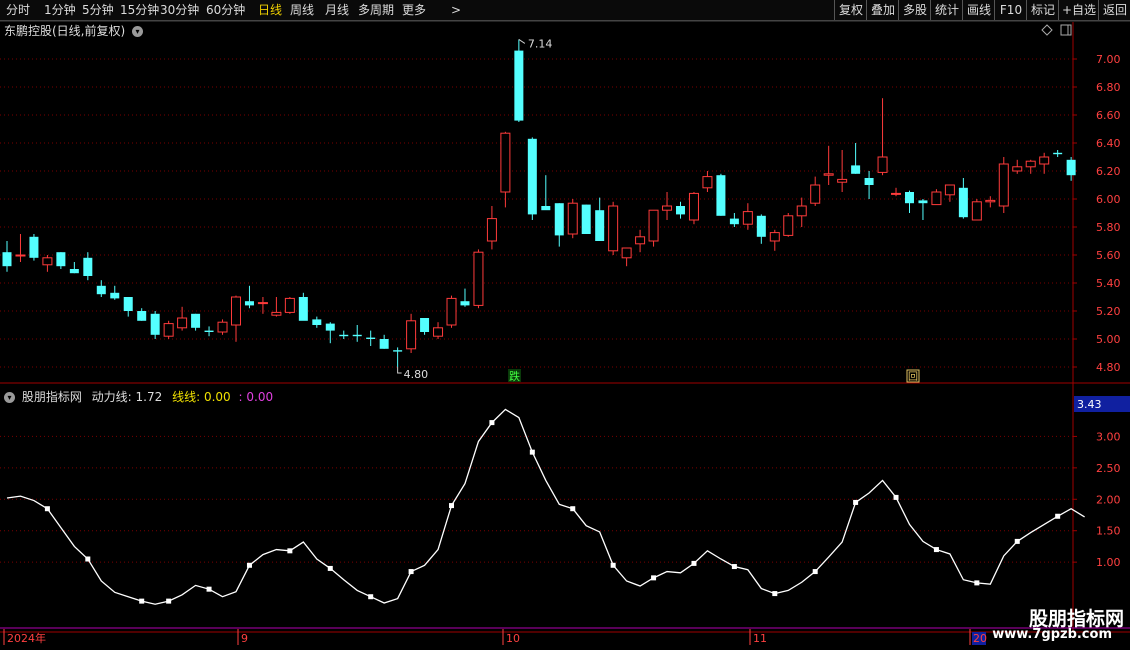  Describe the element at coordinates (1047, 30) in the screenshot. I see `diamond-icon` at that location.